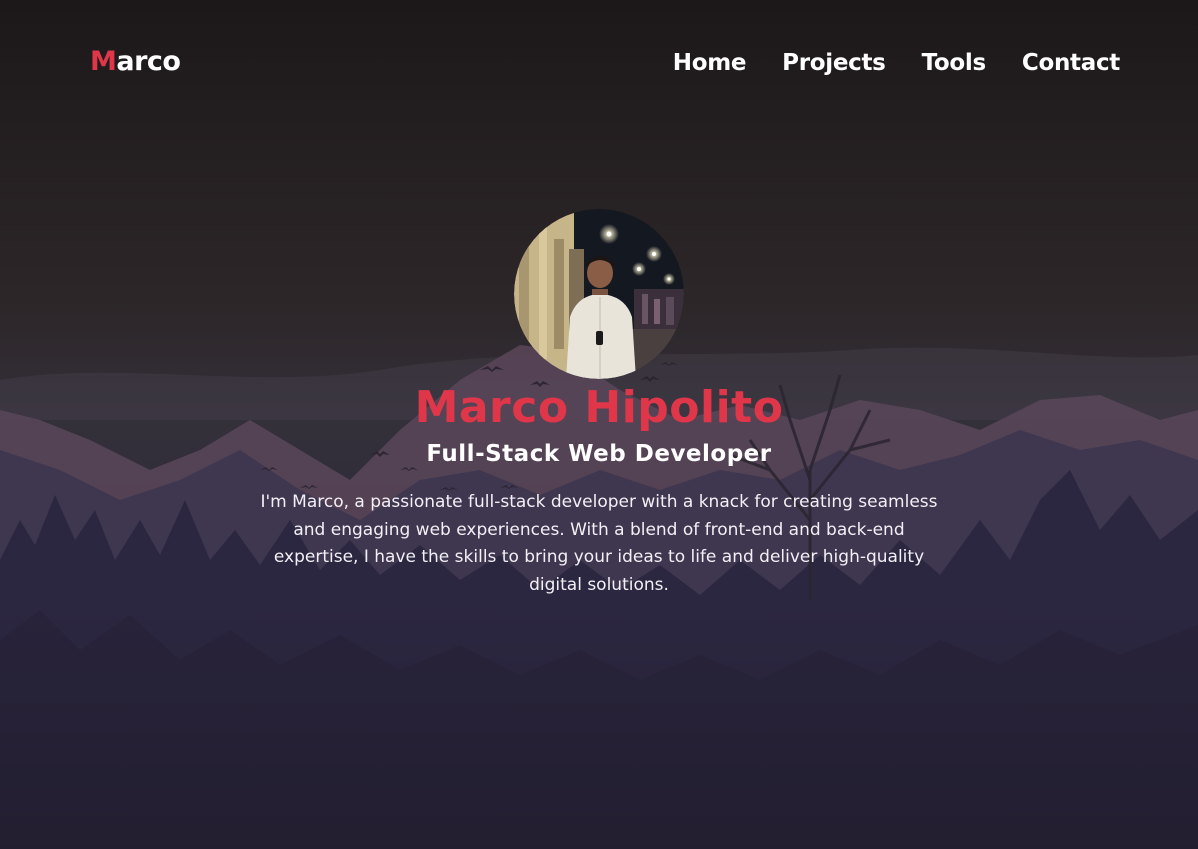 The width and height of the screenshot is (1198, 849). I want to click on profile-photo, so click(599, 294).